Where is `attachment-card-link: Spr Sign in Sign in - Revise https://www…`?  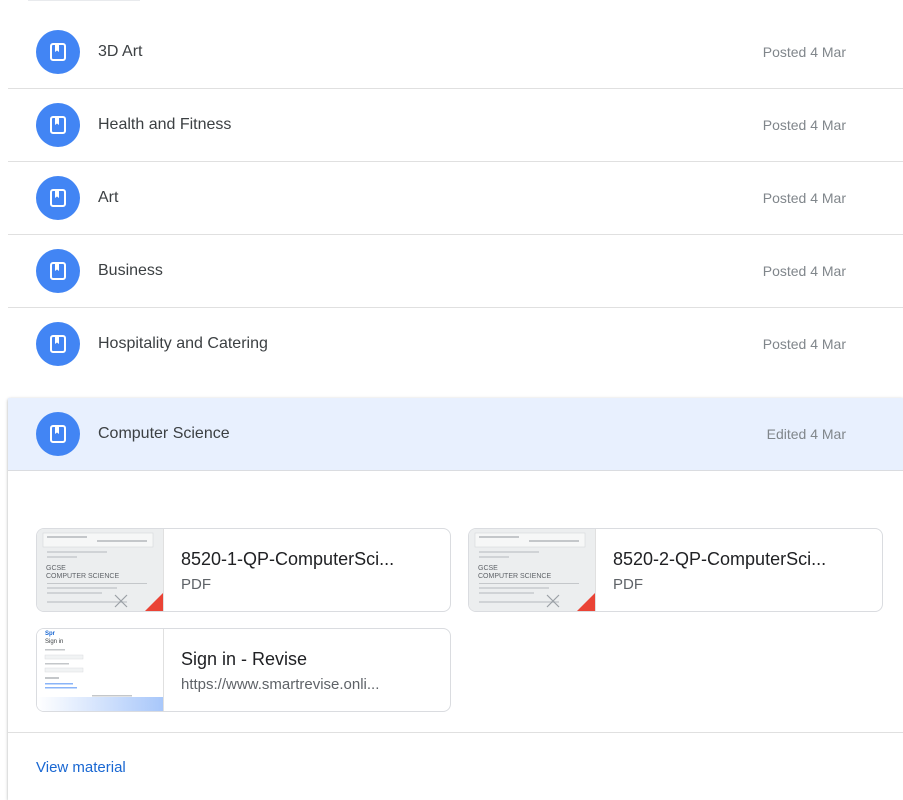 attachment-card-link: Spr Sign in Sign in - Revise https://www… is located at coordinates (243, 670).